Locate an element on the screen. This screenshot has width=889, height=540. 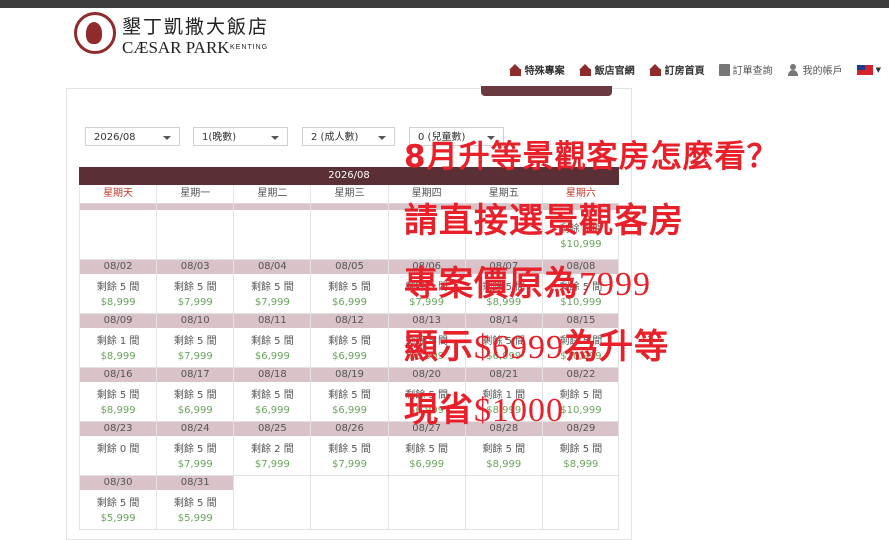
annotation-text: 現省 is located at coordinates (439, 410).